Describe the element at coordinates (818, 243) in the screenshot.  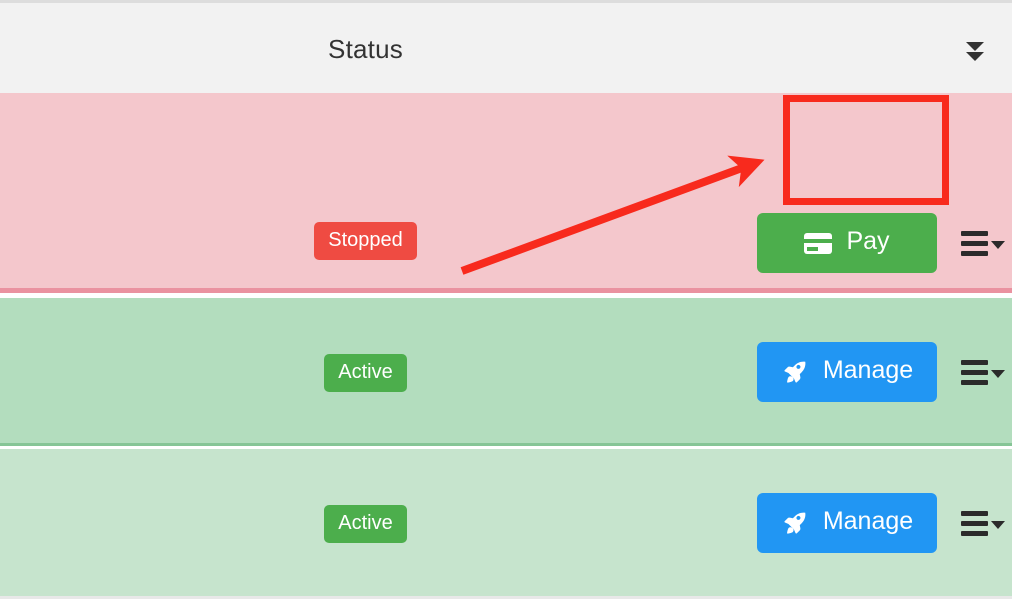
I see `credit-card-icon` at that location.